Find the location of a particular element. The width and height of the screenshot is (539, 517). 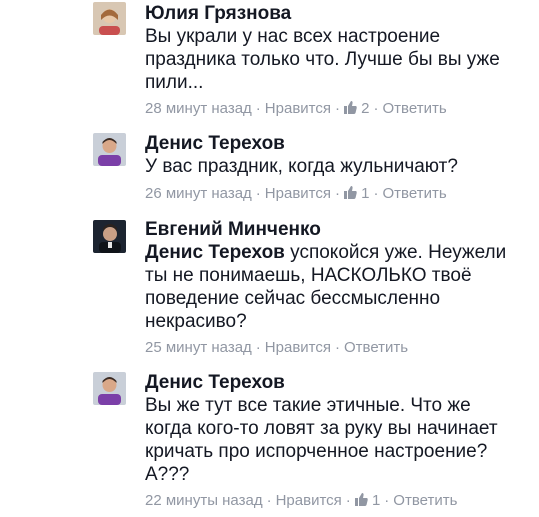

comment-meta: 25 минут назад · Нравится · Ответить is located at coordinates (276, 348).